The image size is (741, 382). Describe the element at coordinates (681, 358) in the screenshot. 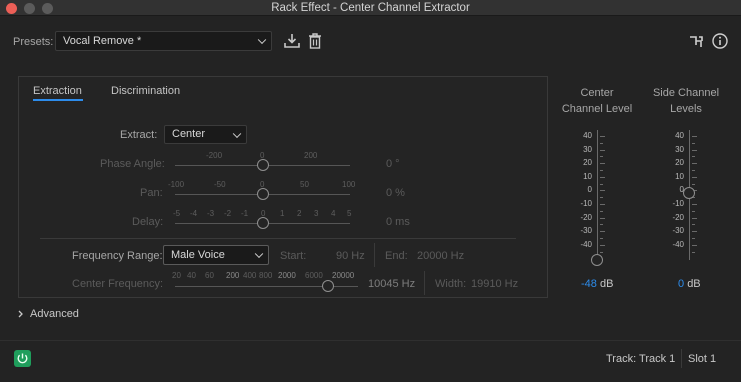

I see `footer-separator` at that location.